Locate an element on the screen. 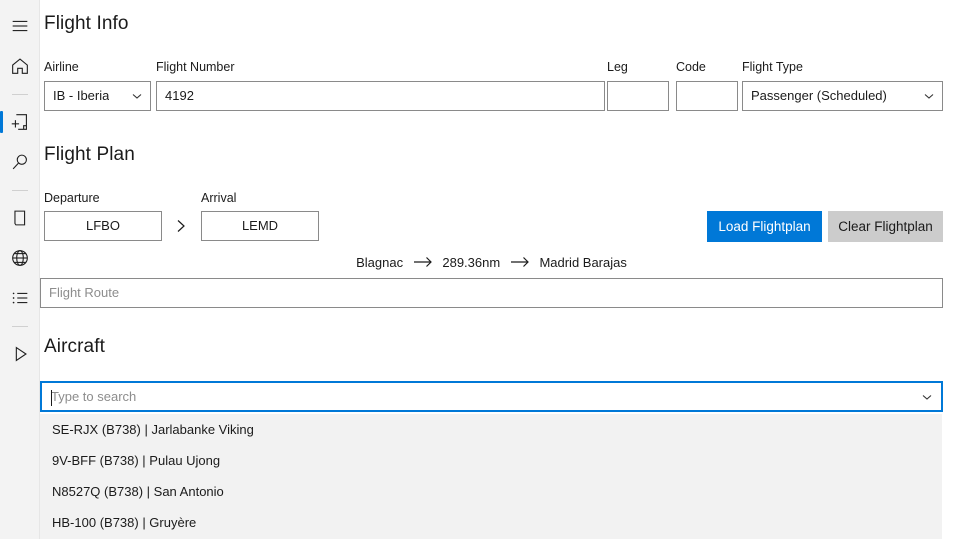 This screenshot has width=967, height=539. route-distance: 289.36nm is located at coordinates (471, 262).